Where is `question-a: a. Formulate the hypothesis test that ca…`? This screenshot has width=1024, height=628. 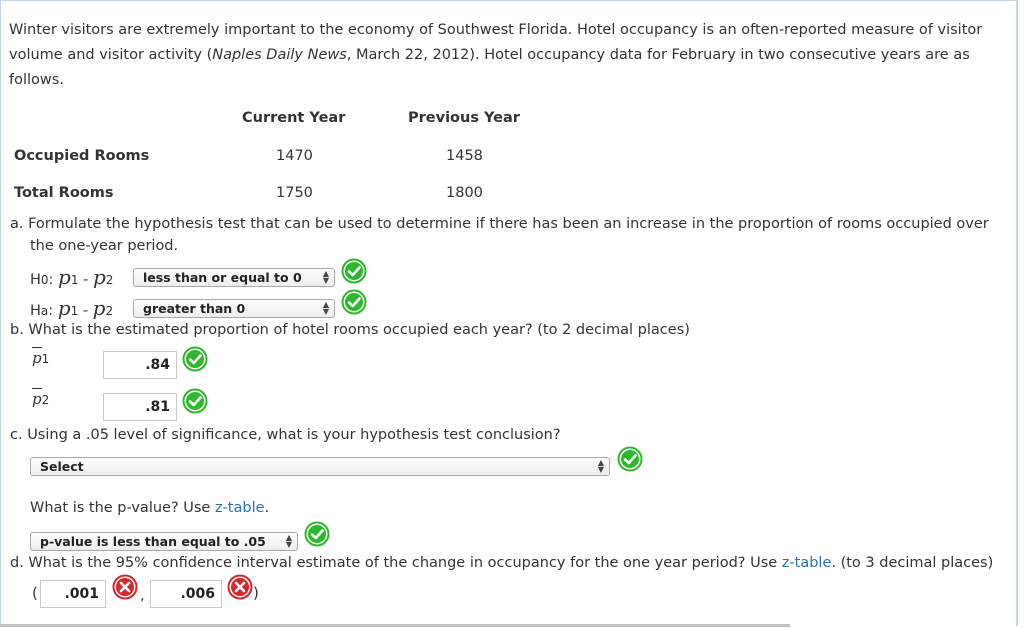
question-a: a. Formulate the hypothesis test that ca… is located at coordinates (499, 235).